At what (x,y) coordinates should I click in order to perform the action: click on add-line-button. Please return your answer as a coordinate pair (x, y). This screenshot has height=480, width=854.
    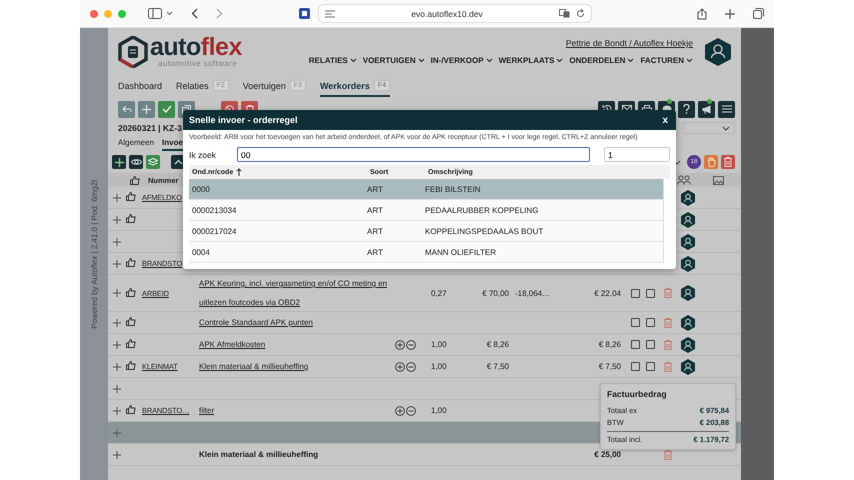
    Looking at the image, I should click on (119, 162).